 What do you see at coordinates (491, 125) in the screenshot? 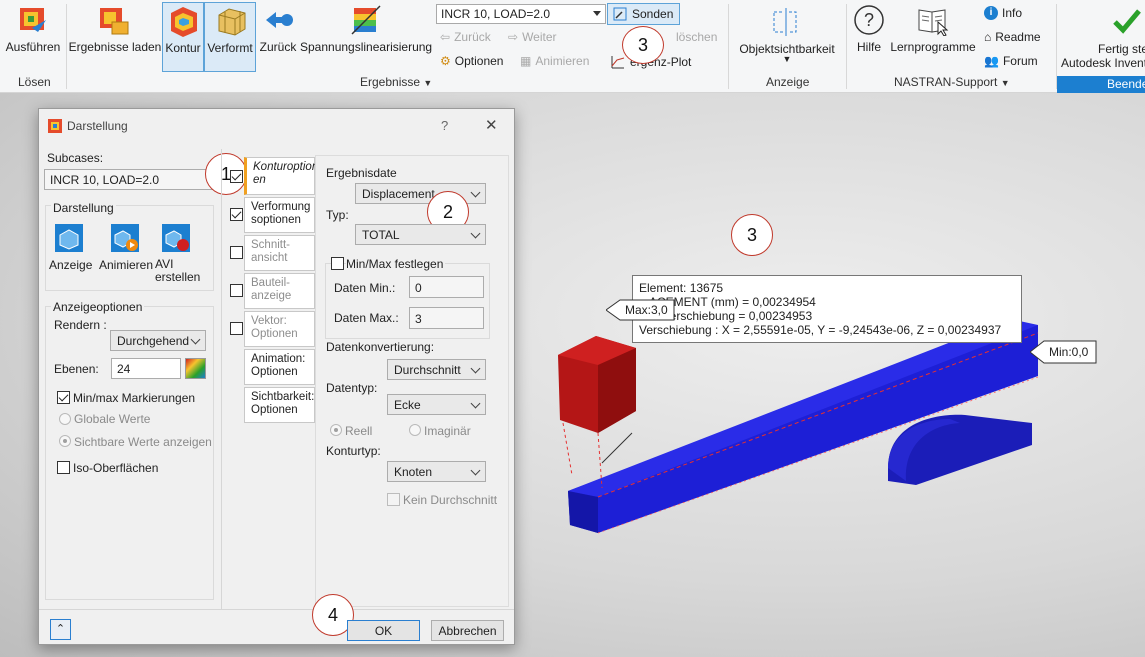
I see `close-icon: ✕` at bounding box center [491, 125].